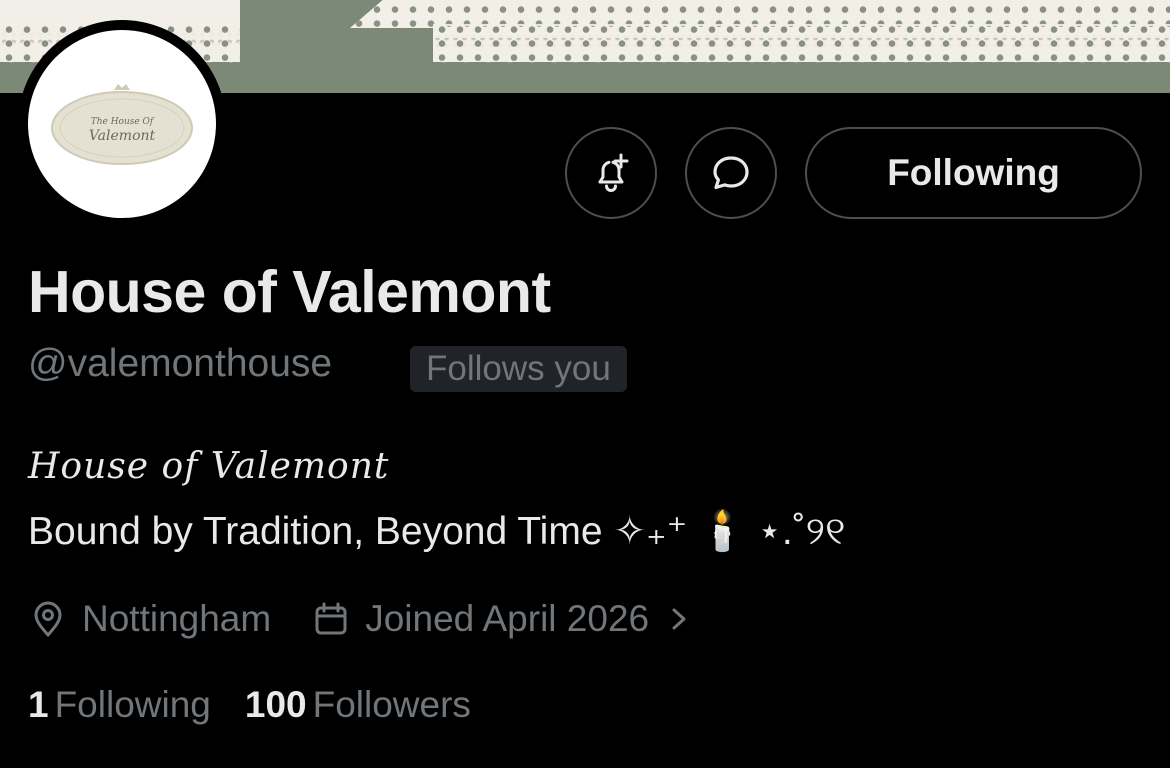 Image resolution: width=1170 pixels, height=768 pixels. What do you see at coordinates (801, 62) in the screenshot?
I see `lace-scallop` at bounding box center [801, 62].